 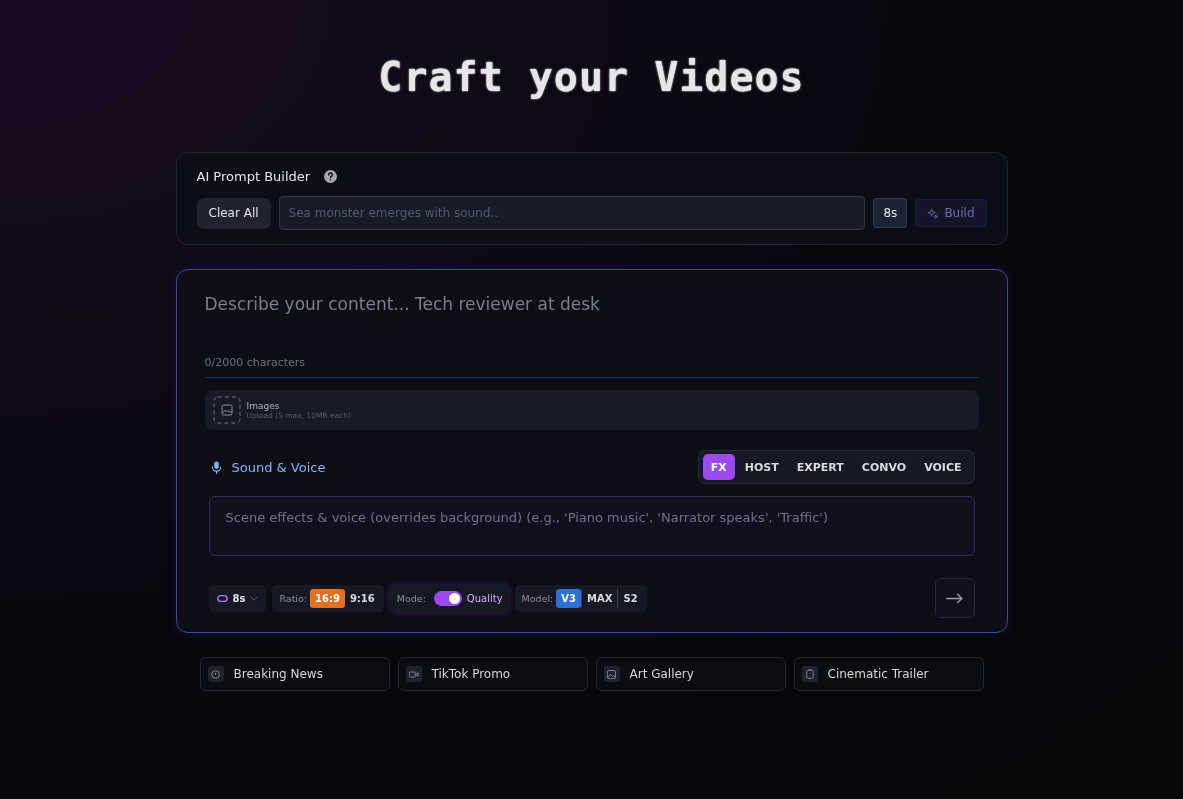 I want to click on builder-heading: AI Prompt Builder, so click(x=253, y=176).